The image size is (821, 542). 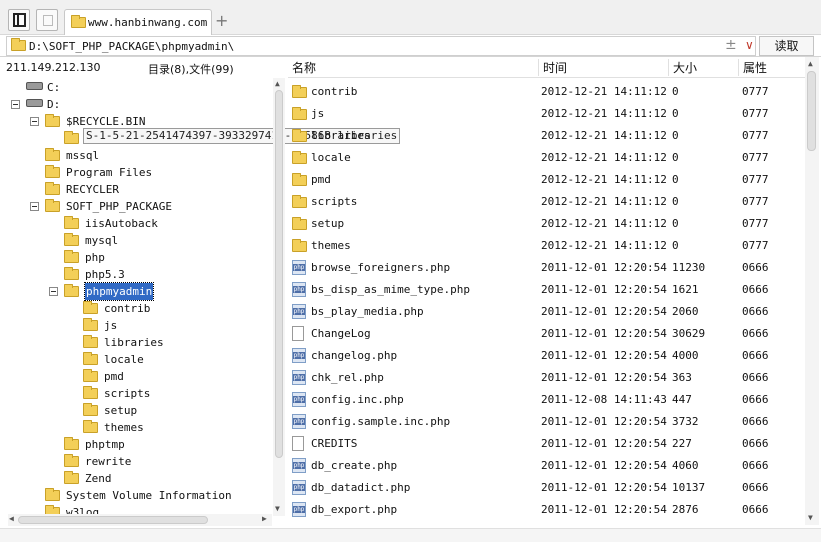 What do you see at coordinates (361, 487) in the screenshot?
I see `file-name: db_datadict.php` at bounding box center [361, 487].